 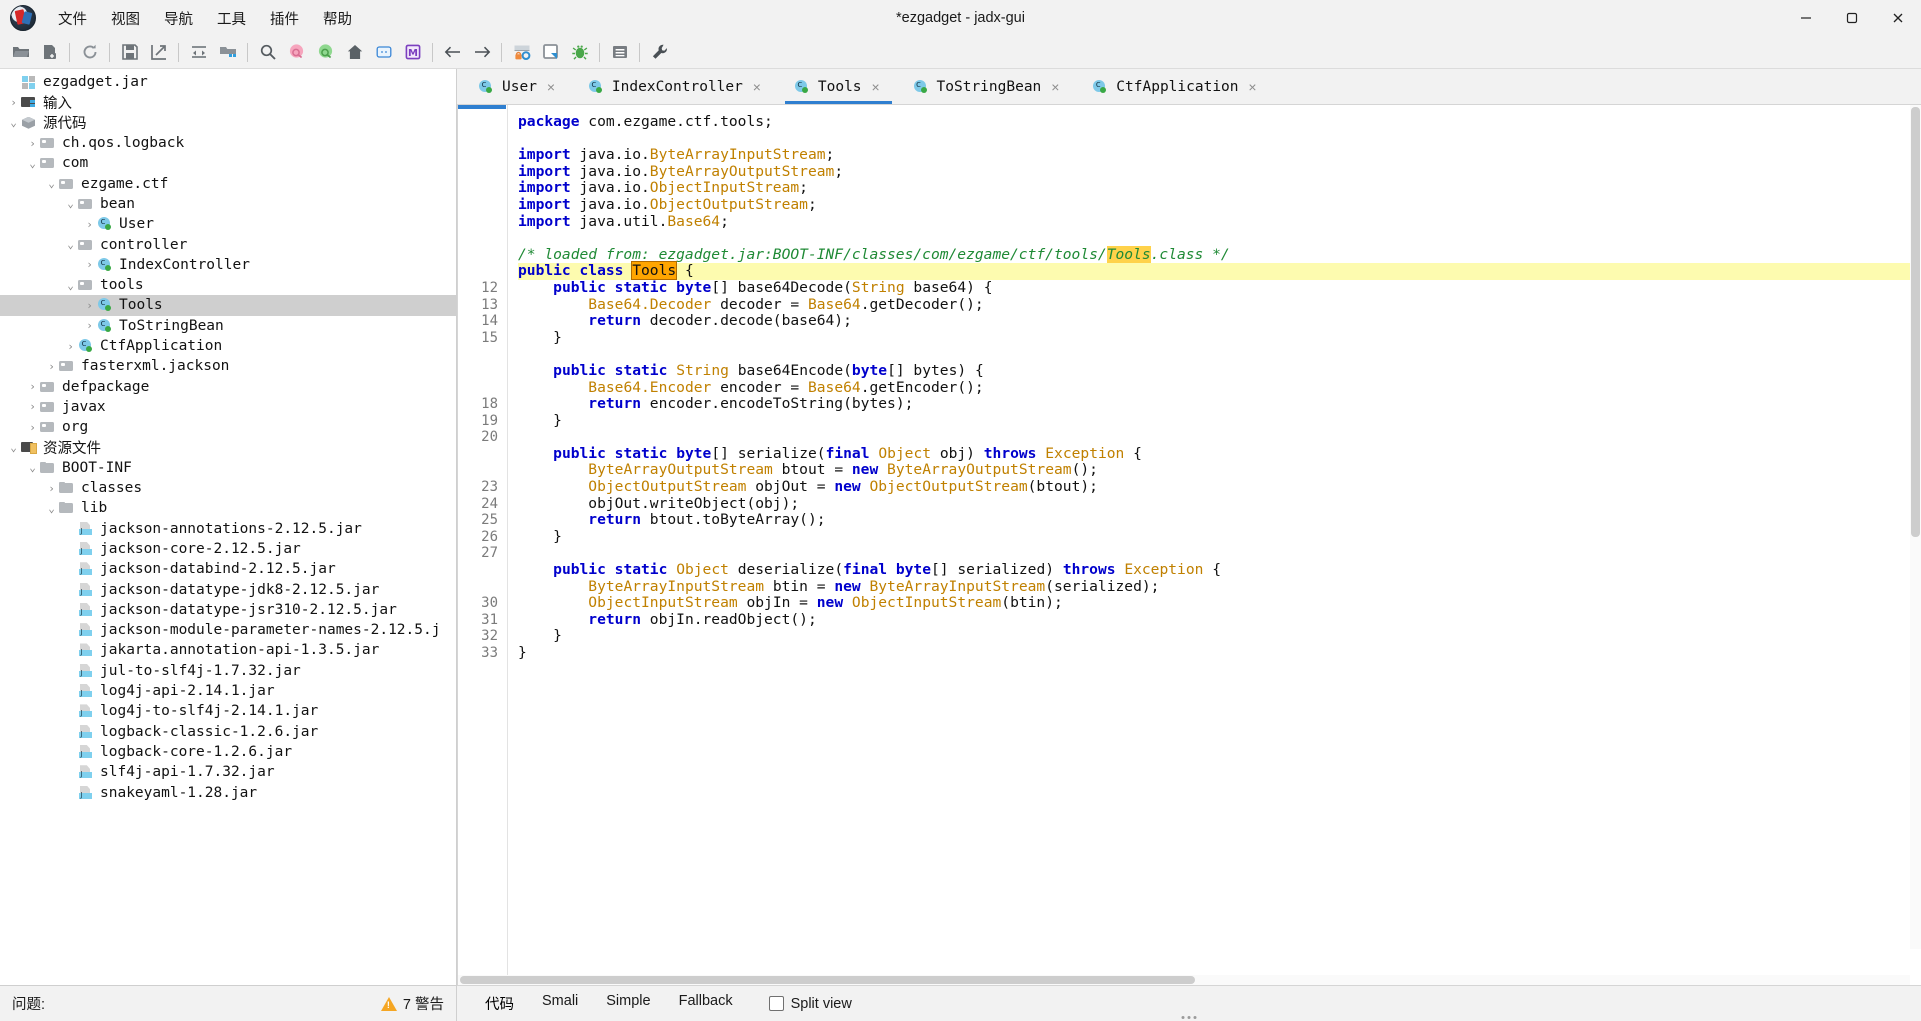 What do you see at coordinates (228, 183) in the screenshot?
I see `tree-item-ezgame.ctf: ⌄ ezgame.ctf` at bounding box center [228, 183].